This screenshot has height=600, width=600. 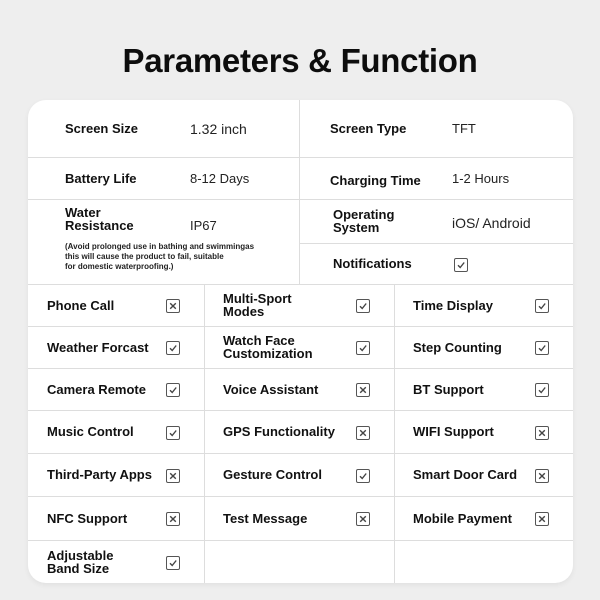 I want to click on feature-time-display: Time Display, so click(x=453, y=305).